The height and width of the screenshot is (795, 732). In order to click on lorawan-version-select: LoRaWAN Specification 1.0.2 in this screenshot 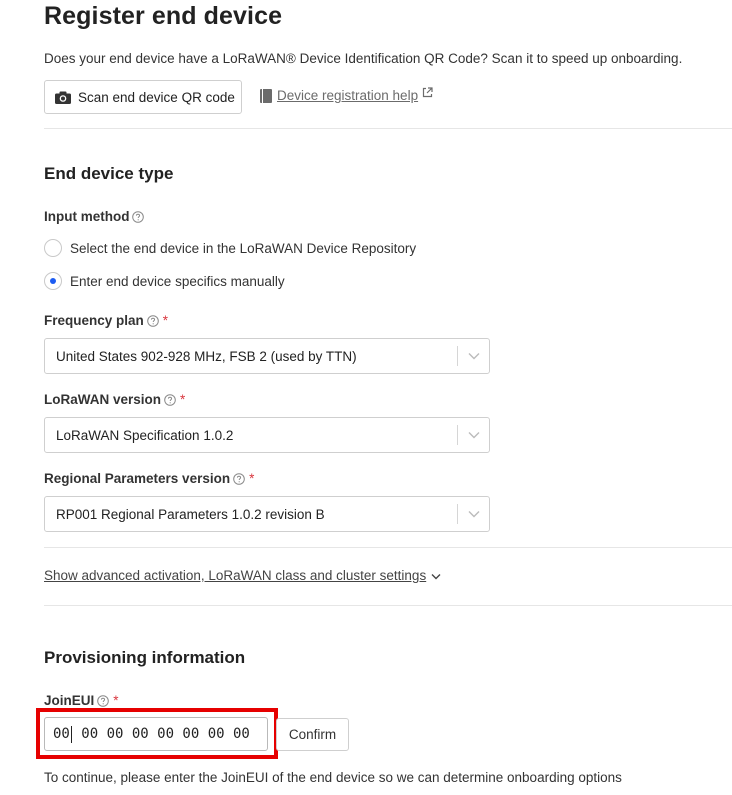, I will do `click(267, 435)`.